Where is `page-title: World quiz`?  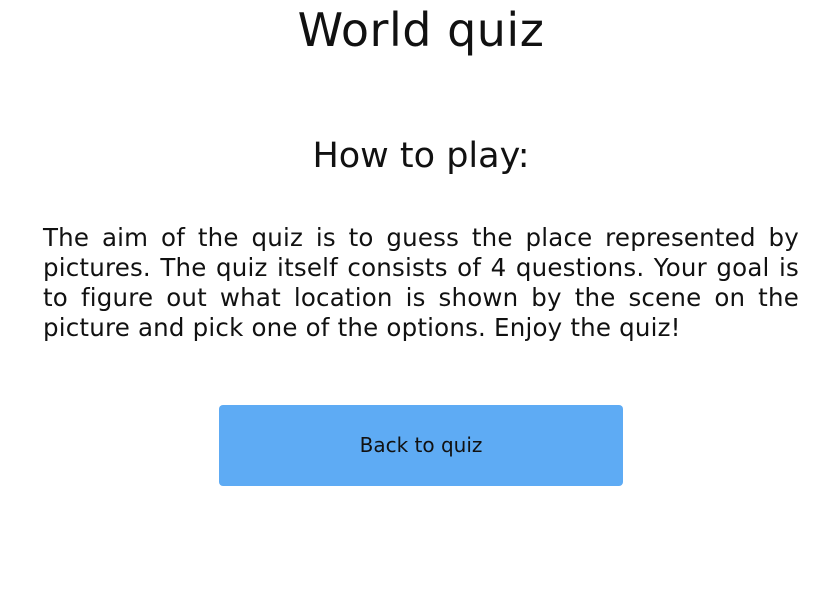 page-title: World quiz is located at coordinates (421, 30).